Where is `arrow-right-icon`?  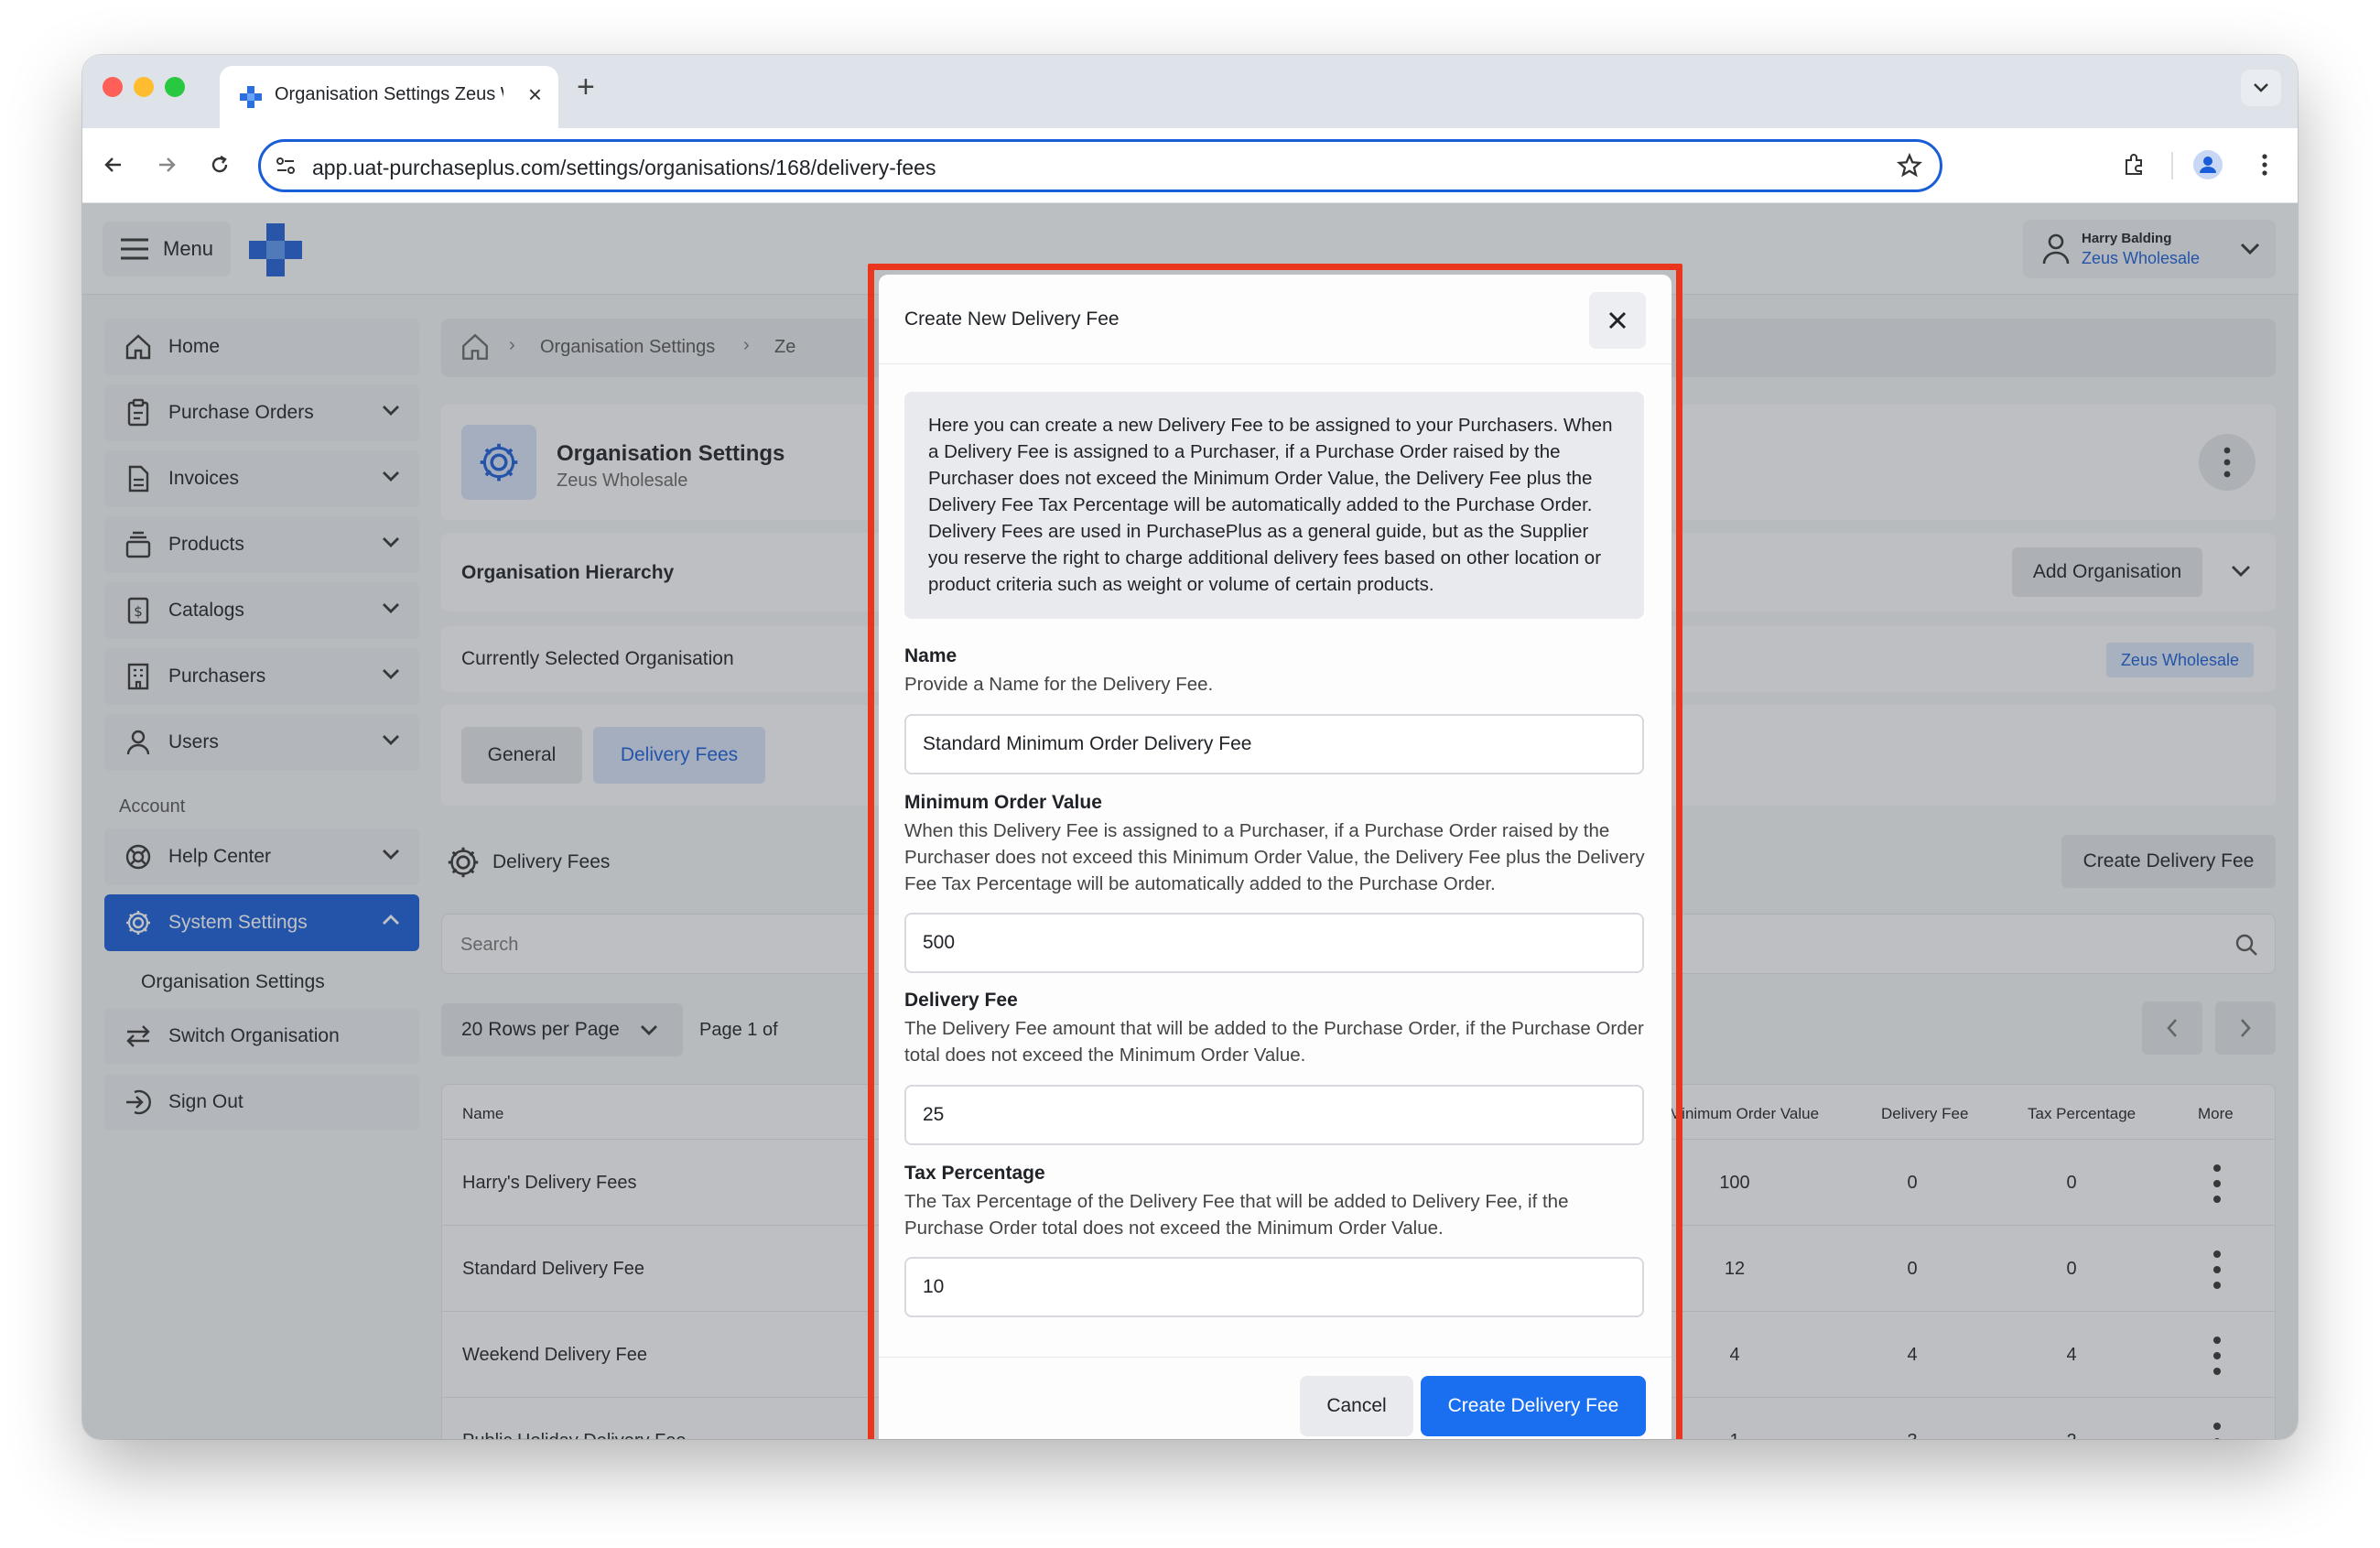 arrow-right-icon is located at coordinates (167, 164).